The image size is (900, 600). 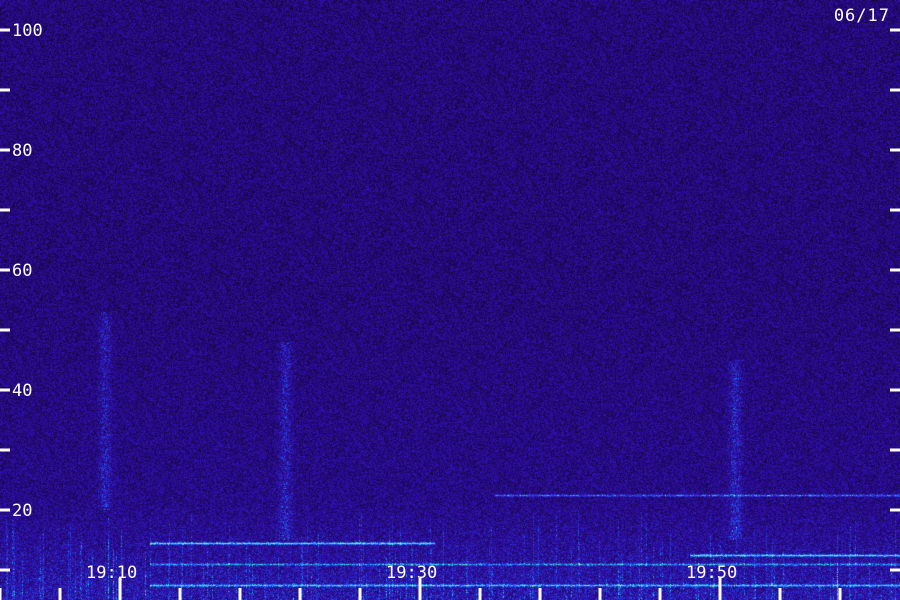 What do you see at coordinates (22, 511) in the screenshot?
I see `y-tick-label: 20` at bounding box center [22, 511].